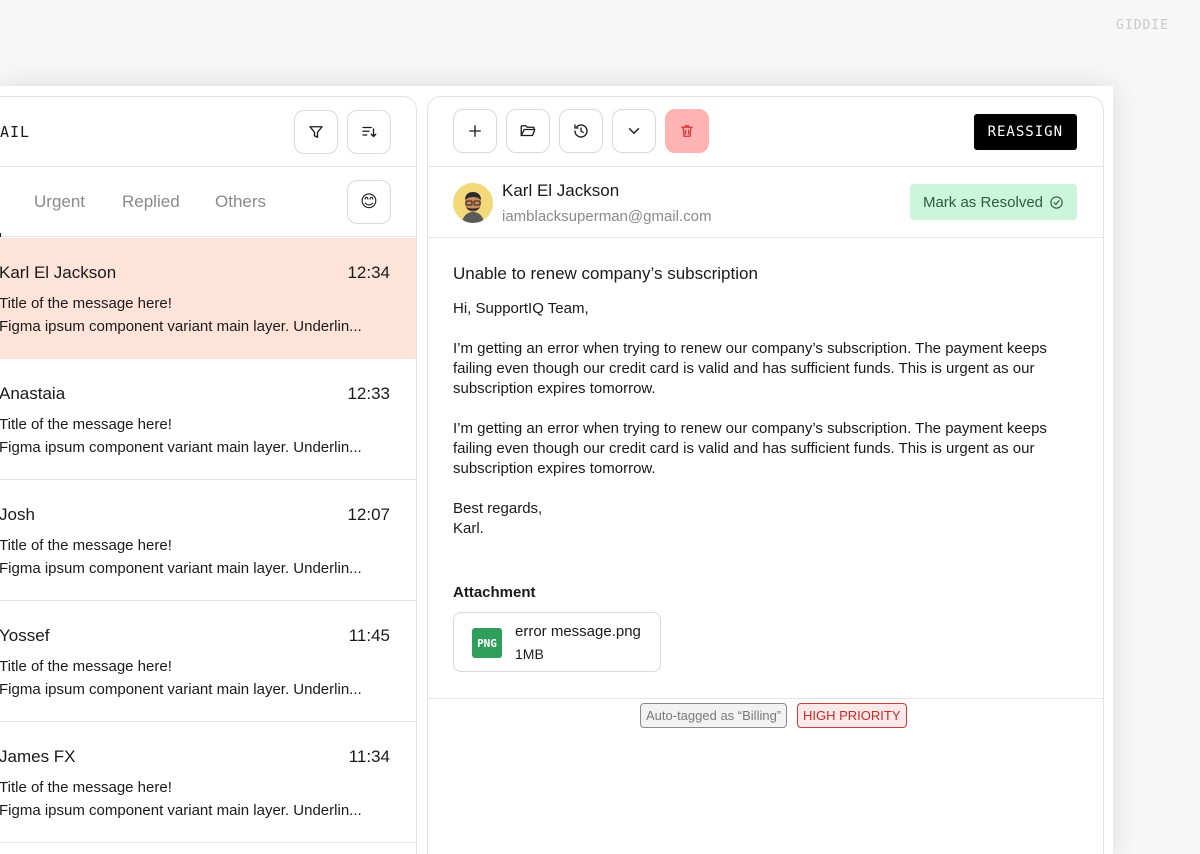  What do you see at coordinates (369, 635) in the screenshot?
I see `message-time: 11:45` at bounding box center [369, 635].